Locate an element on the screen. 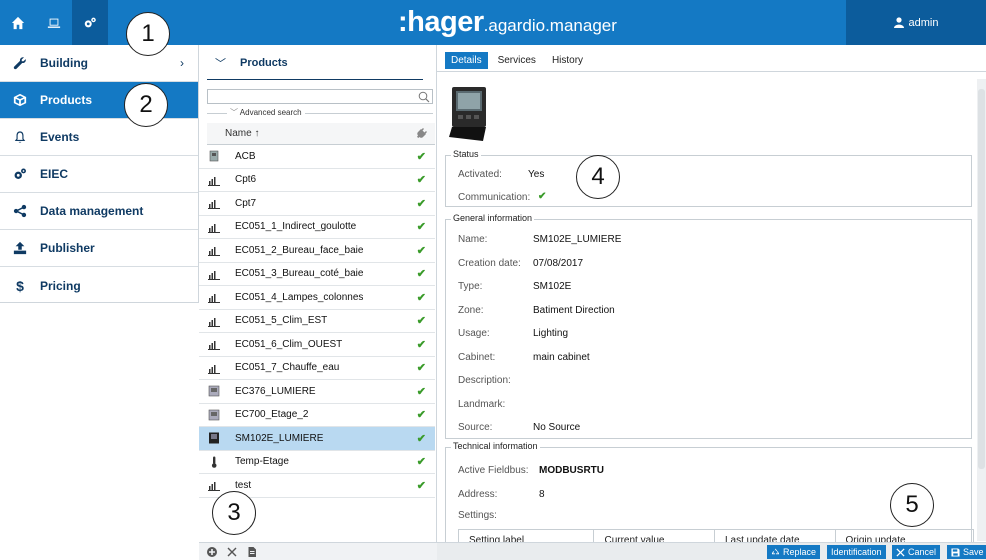  tab-services: Services is located at coordinates (517, 60).